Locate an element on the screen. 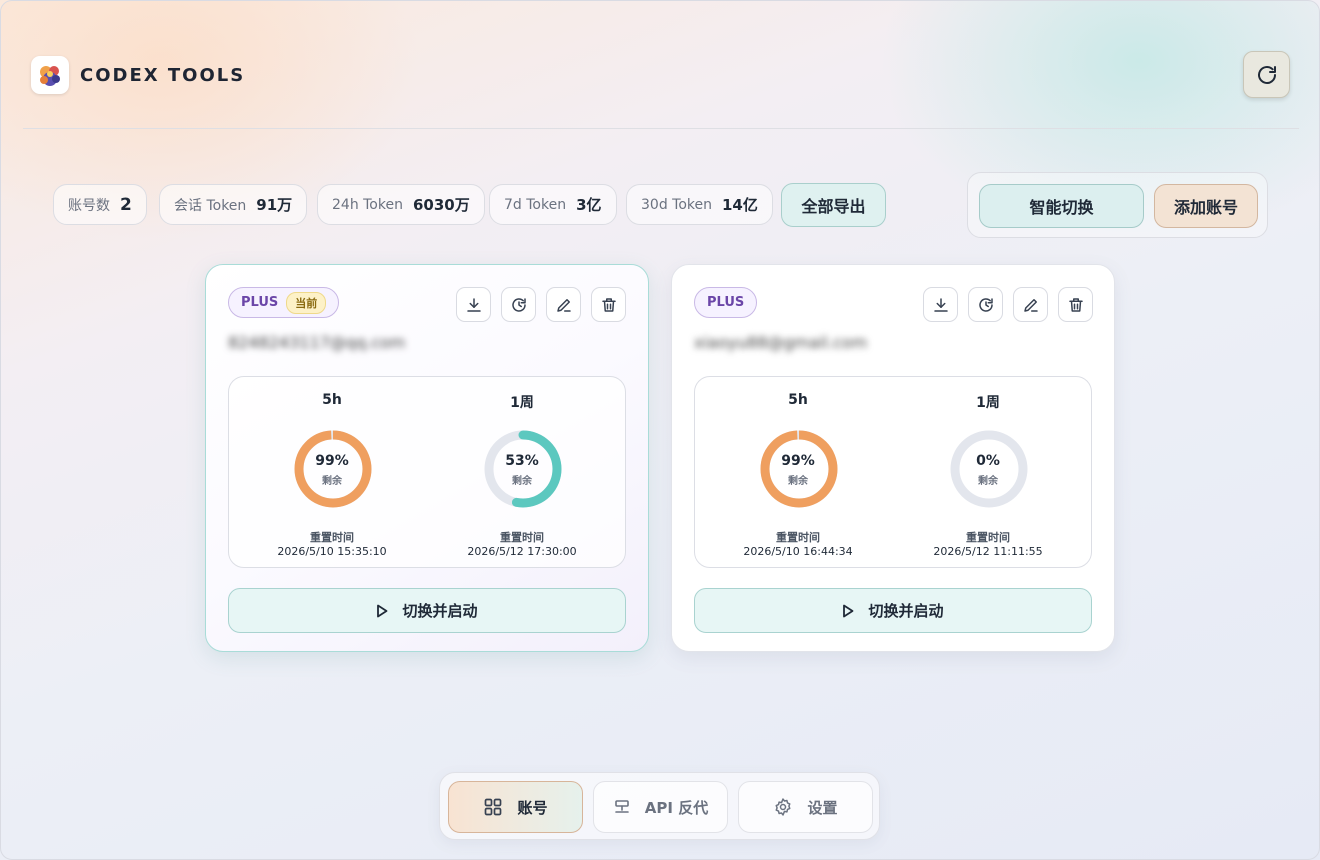 The height and width of the screenshot is (860, 1320). refresh-icon is located at coordinates (1267, 75).